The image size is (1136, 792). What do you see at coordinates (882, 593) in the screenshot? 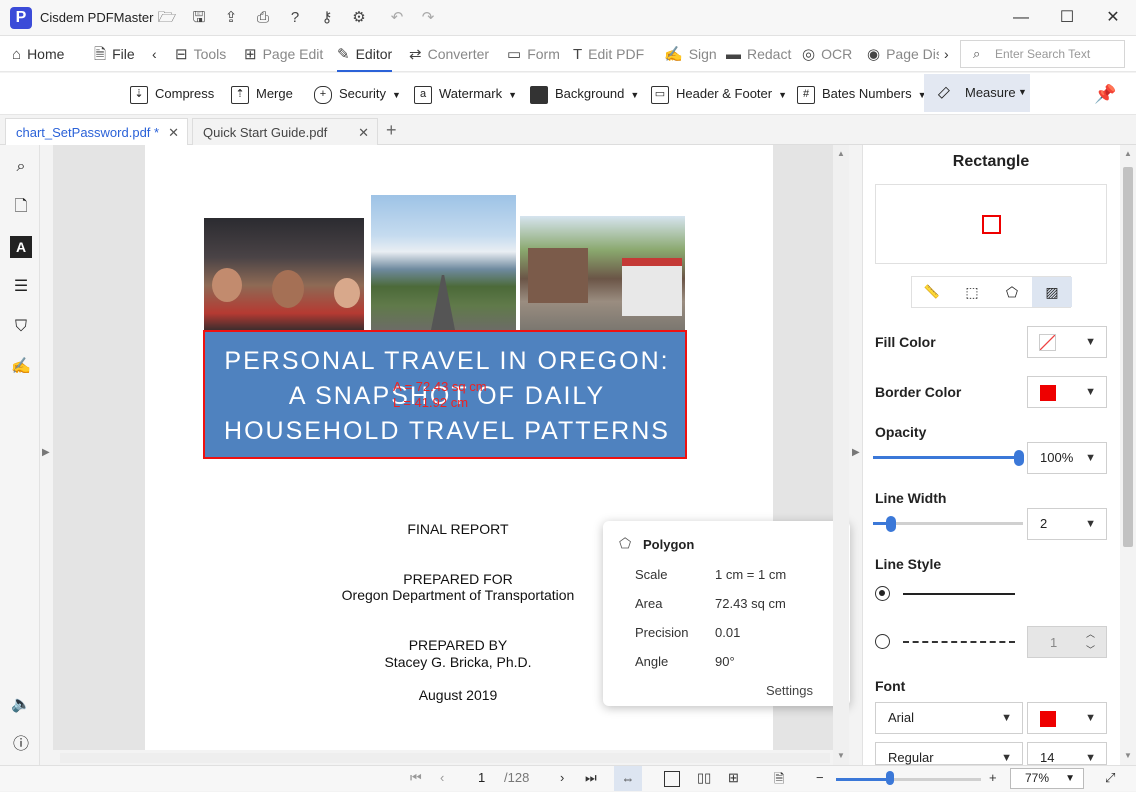
I see `solid-line-radio` at bounding box center [882, 593].